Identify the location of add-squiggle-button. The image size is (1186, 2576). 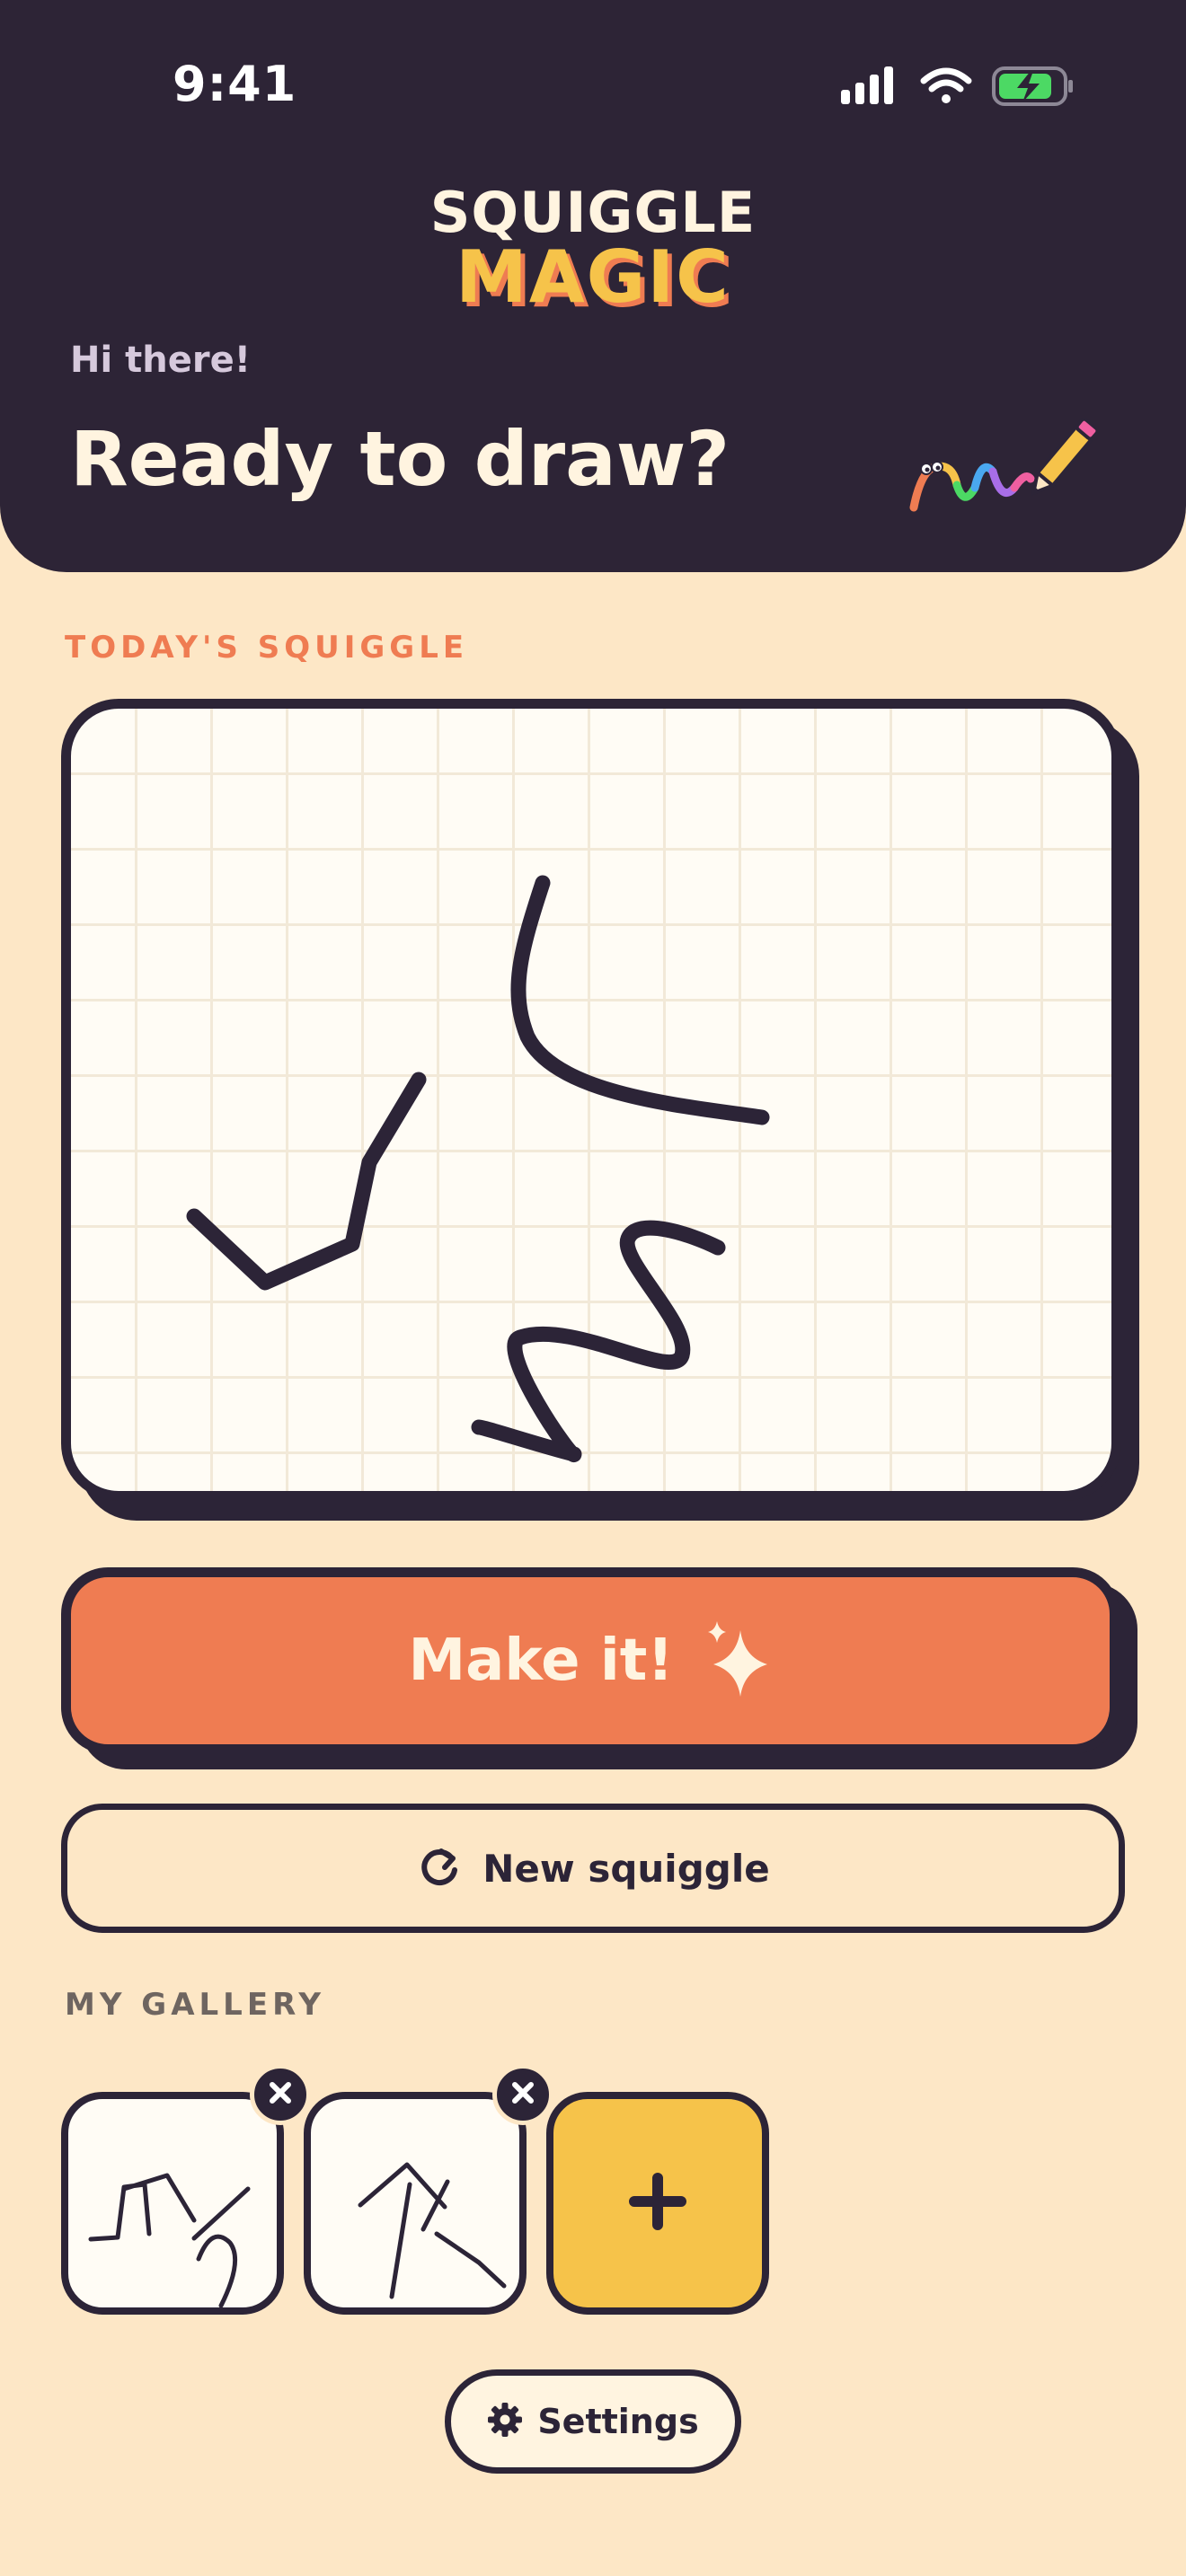
(657, 2203).